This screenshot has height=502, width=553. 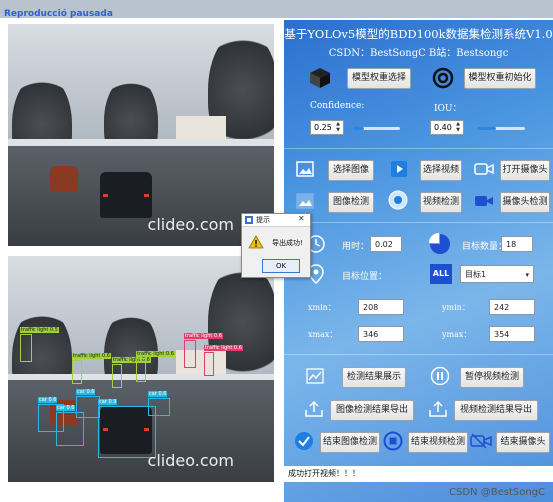 I want to click on ymin-label: ymin：, so click(x=456, y=307).